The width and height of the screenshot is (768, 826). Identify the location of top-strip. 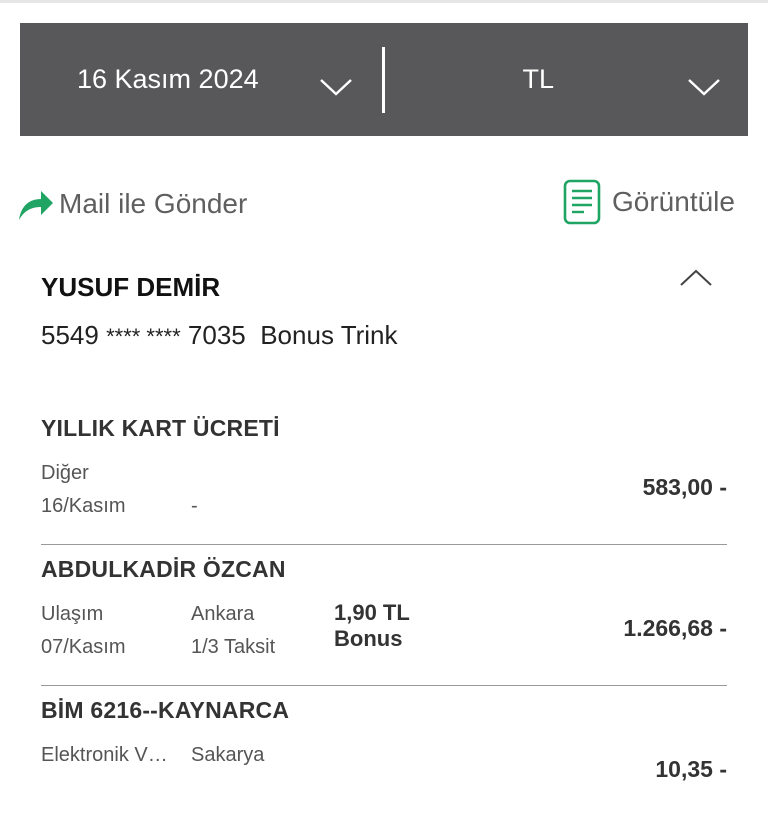
(384, 1).